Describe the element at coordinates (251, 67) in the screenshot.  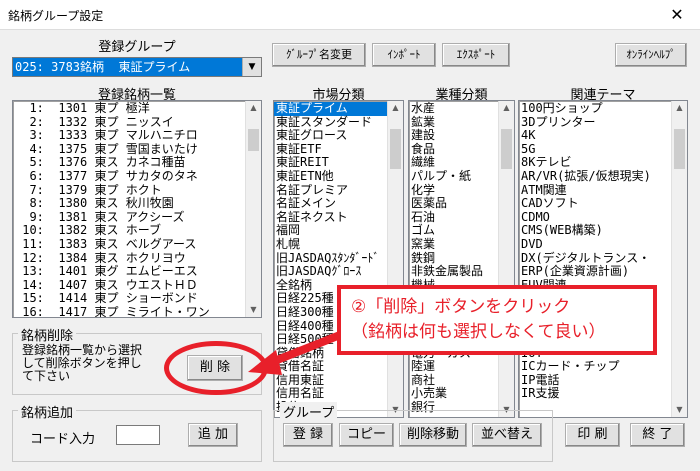
I see `chevron-down-icon: ▼` at that location.